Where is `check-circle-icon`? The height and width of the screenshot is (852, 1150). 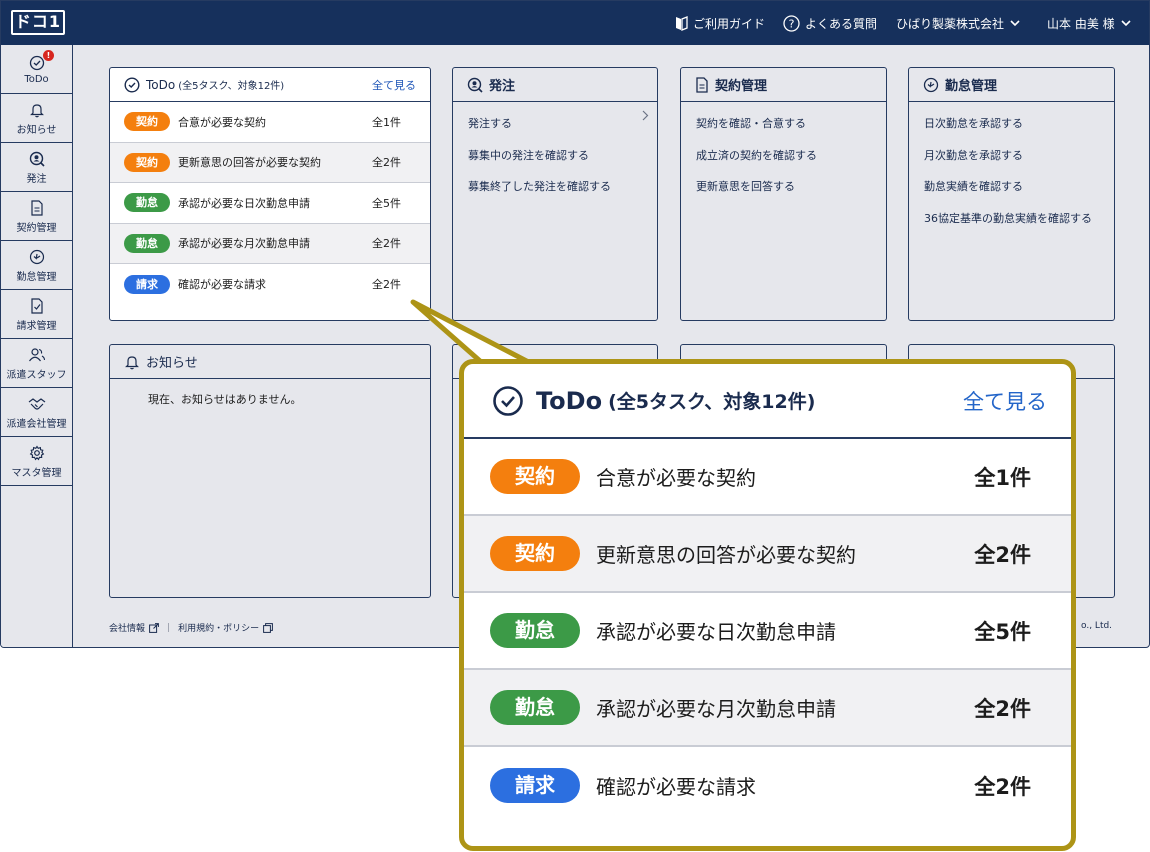
check-circle-icon is located at coordinates (508, 401).